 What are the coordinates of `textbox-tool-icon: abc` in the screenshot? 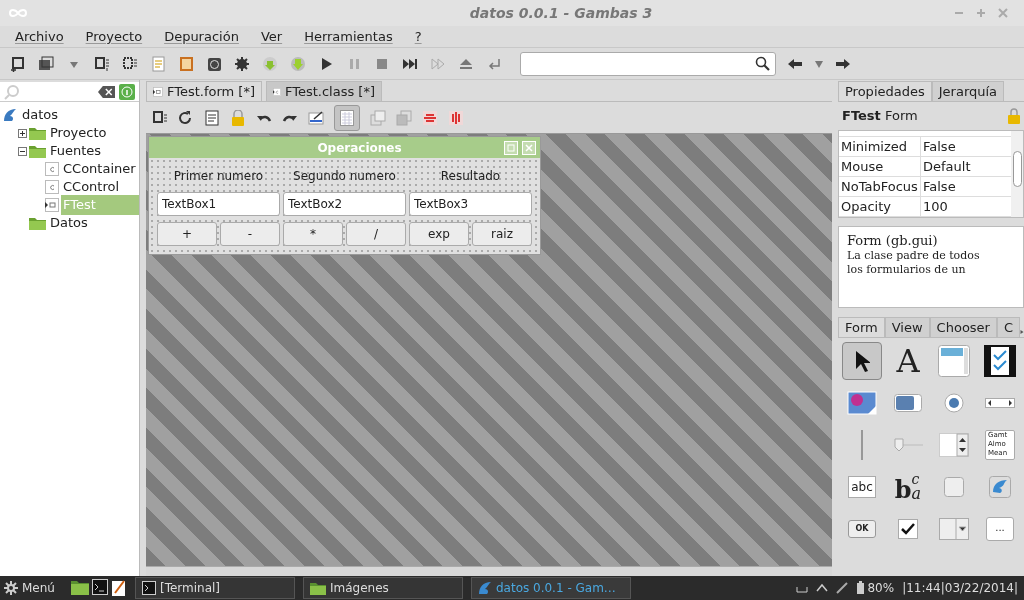 It's located at (862, 487).